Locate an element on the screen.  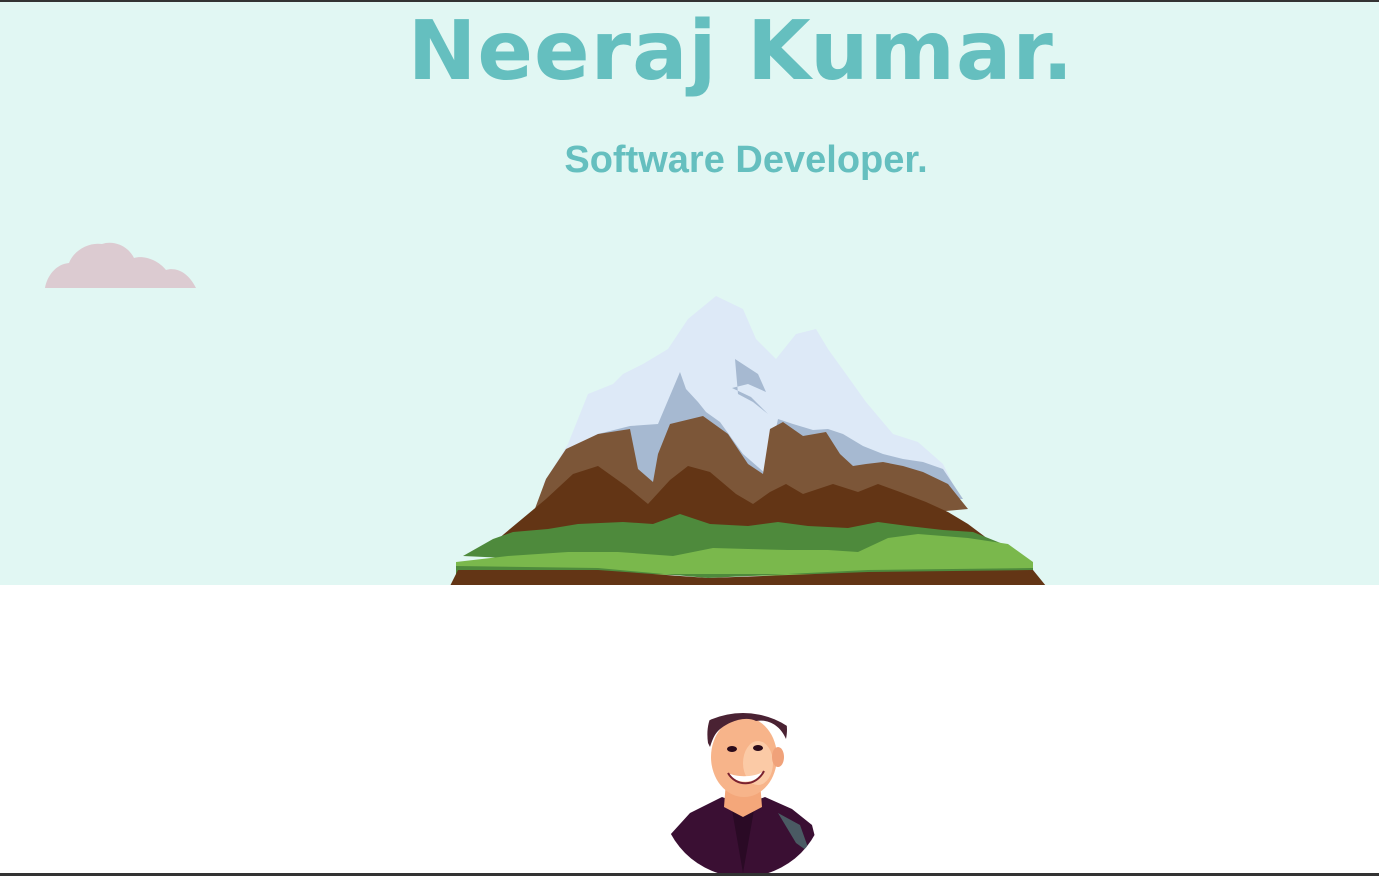
hero-subtitle: Software Developer. is located at coordinates (746, 160).